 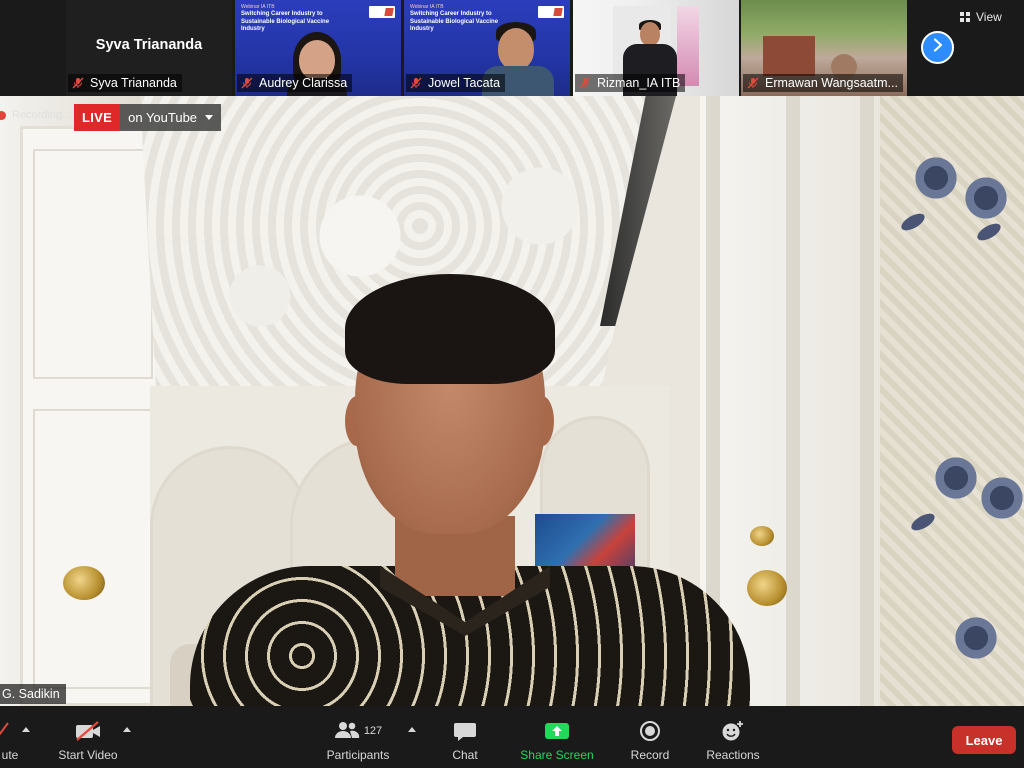 I want to click on participant-name: Rizman_IA ITB, so click(x=639, y=83).